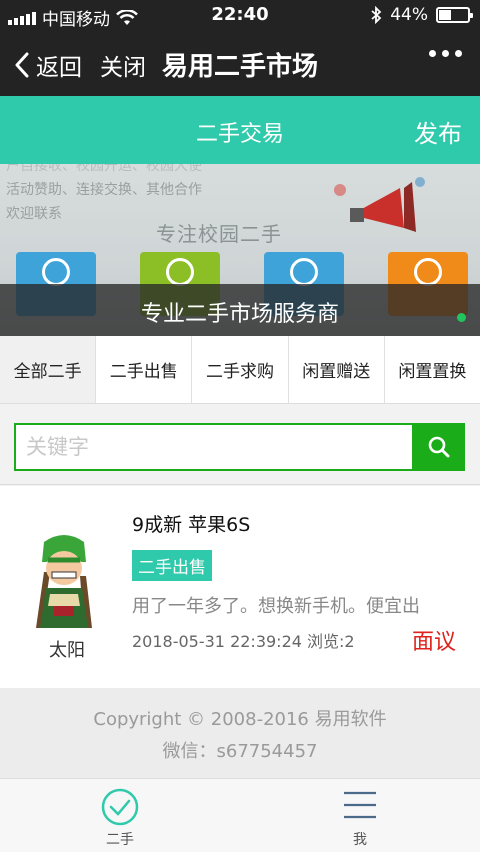 This screenshot has height=852, width=480. What do you see at coordinates (239, 134) in the screenshot?
I see `app-header-title: 二手交易` at bounding box center [239, 134].